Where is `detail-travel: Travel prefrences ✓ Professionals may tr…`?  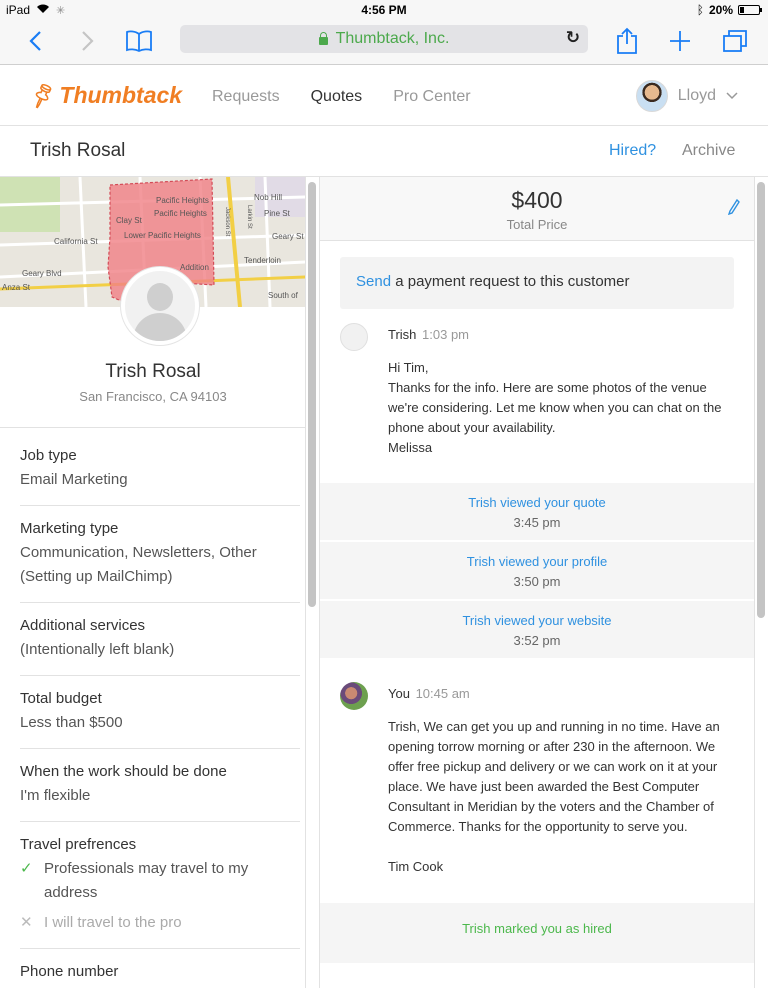
detail-travel: Travel prefrences ✓ Professionals may tr… is located at coordinates (160, 892).